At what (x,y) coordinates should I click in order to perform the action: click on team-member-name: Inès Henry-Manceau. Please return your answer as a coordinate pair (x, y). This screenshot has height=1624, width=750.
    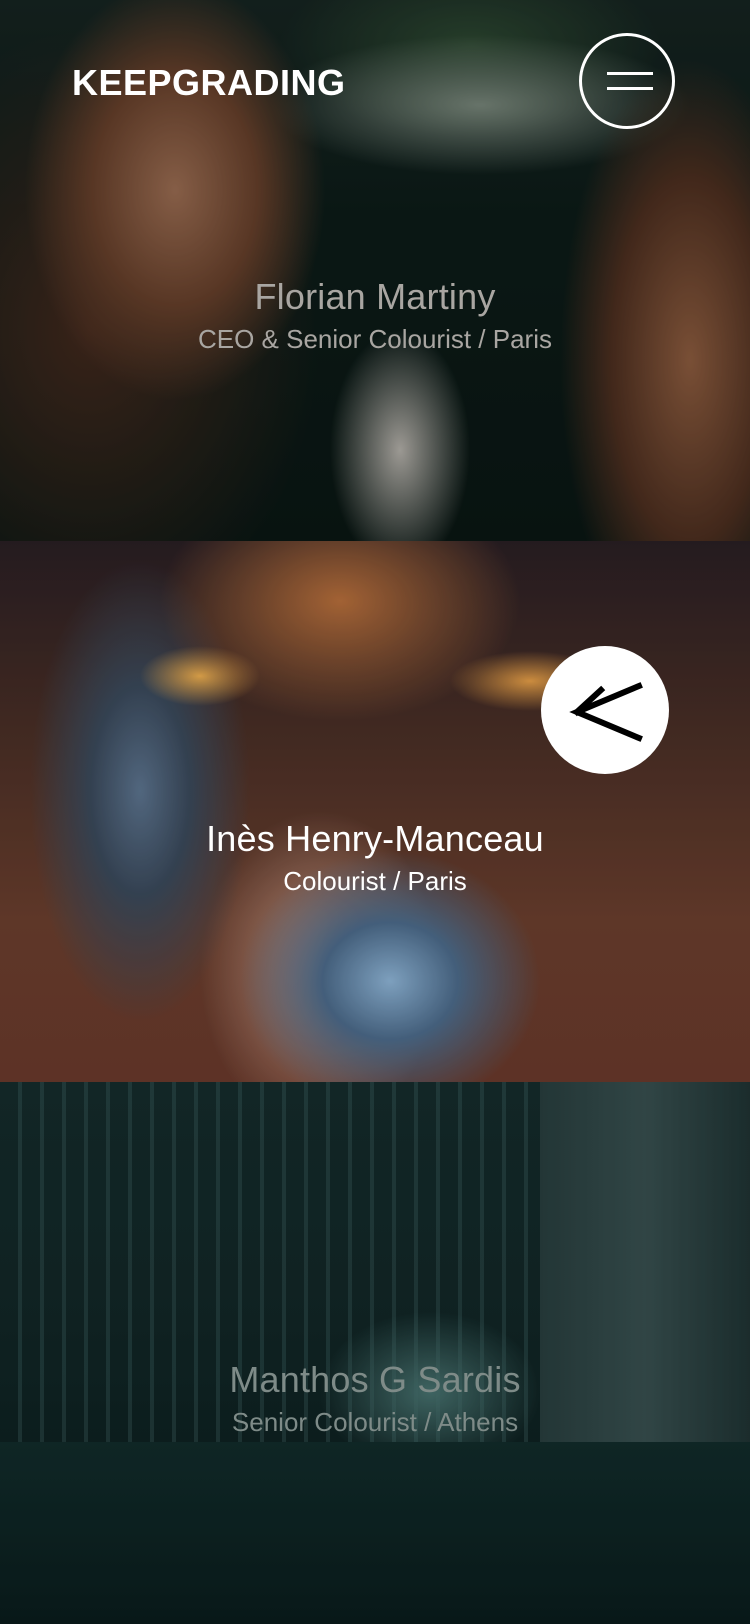
    Looking at the image, I should click on (375, 838).